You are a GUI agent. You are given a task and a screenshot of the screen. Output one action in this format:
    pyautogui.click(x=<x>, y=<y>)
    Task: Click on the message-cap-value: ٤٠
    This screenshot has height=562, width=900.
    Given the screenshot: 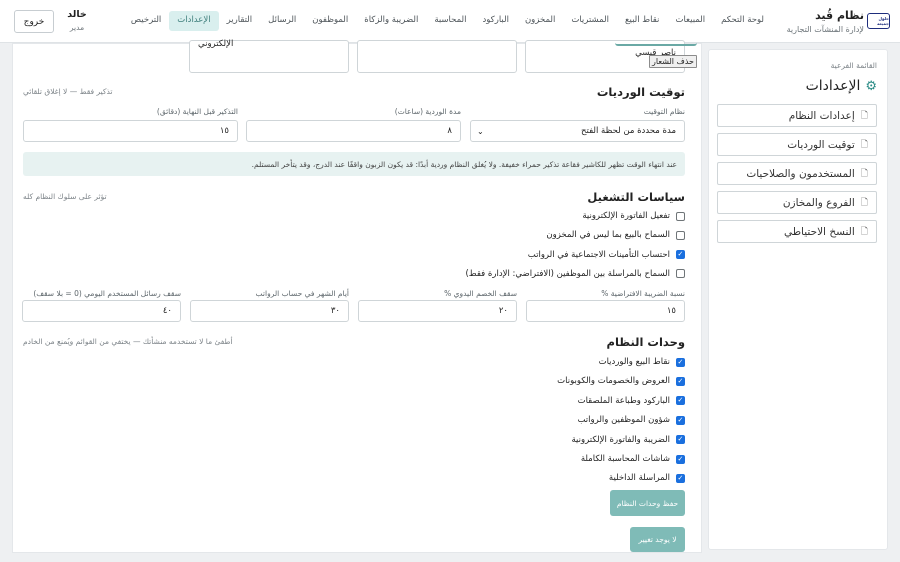 What is the action you would take?
    pyautogui.click(x=167, y=311)
    